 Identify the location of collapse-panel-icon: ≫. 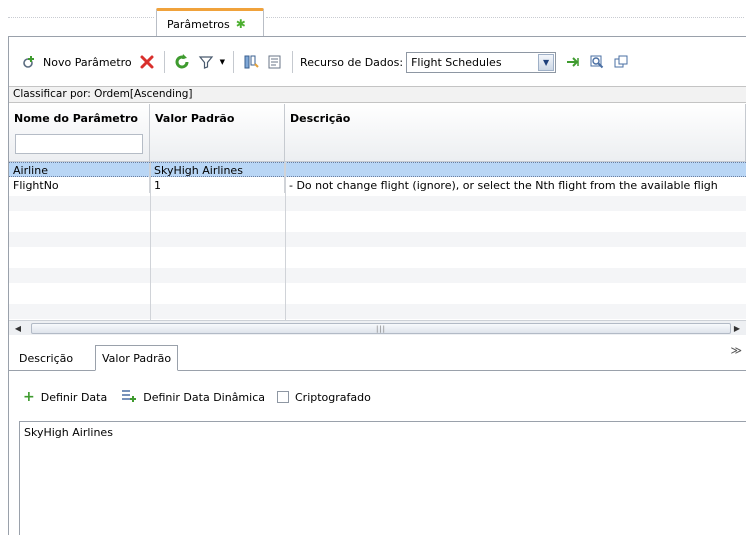
(736, 350).